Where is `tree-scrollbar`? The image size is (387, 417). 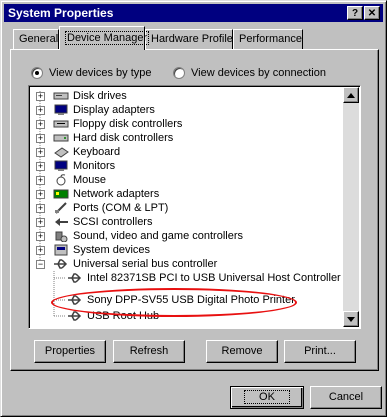
tree-scrollbar is located at coordinates (351, 207).